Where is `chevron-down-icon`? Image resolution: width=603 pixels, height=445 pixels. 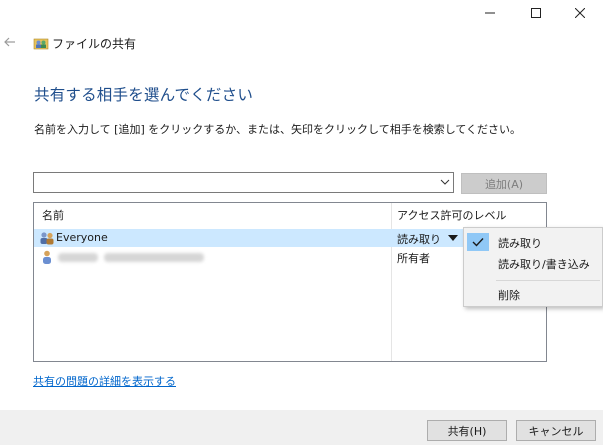
chevron-down-icon is located at coordinates (445, 182).